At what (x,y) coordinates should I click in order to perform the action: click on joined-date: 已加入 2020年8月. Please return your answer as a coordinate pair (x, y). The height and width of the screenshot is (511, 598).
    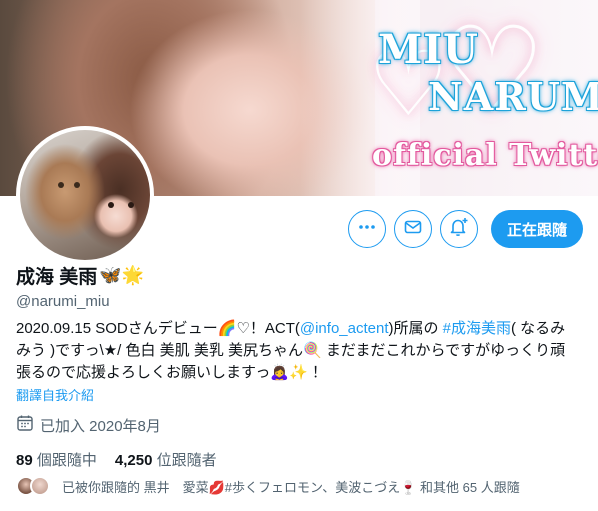
    Looking at the image, I should click on (88, 425).